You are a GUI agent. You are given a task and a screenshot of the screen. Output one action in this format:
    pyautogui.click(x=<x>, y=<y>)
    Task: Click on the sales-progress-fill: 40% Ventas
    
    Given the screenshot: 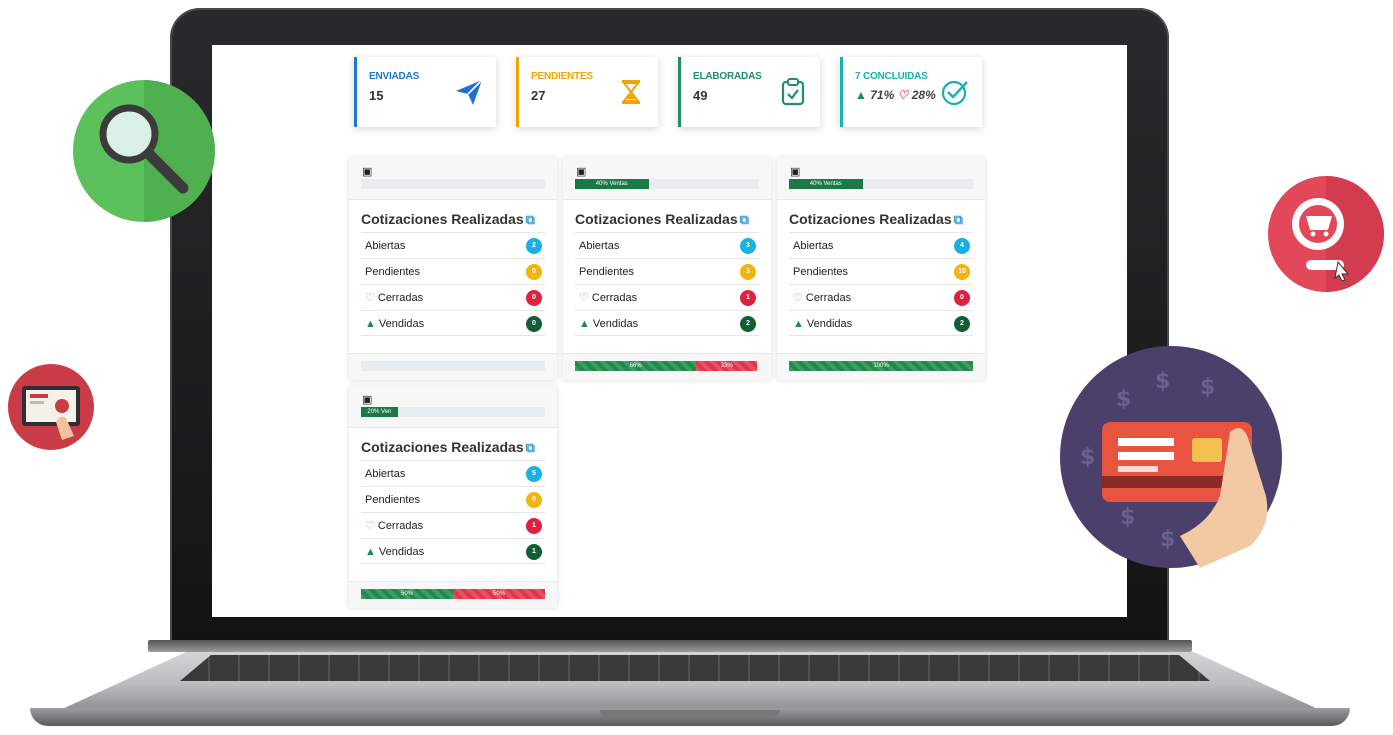 What is the action you would take?
    pyautogui.click(x=826, y=184)
    